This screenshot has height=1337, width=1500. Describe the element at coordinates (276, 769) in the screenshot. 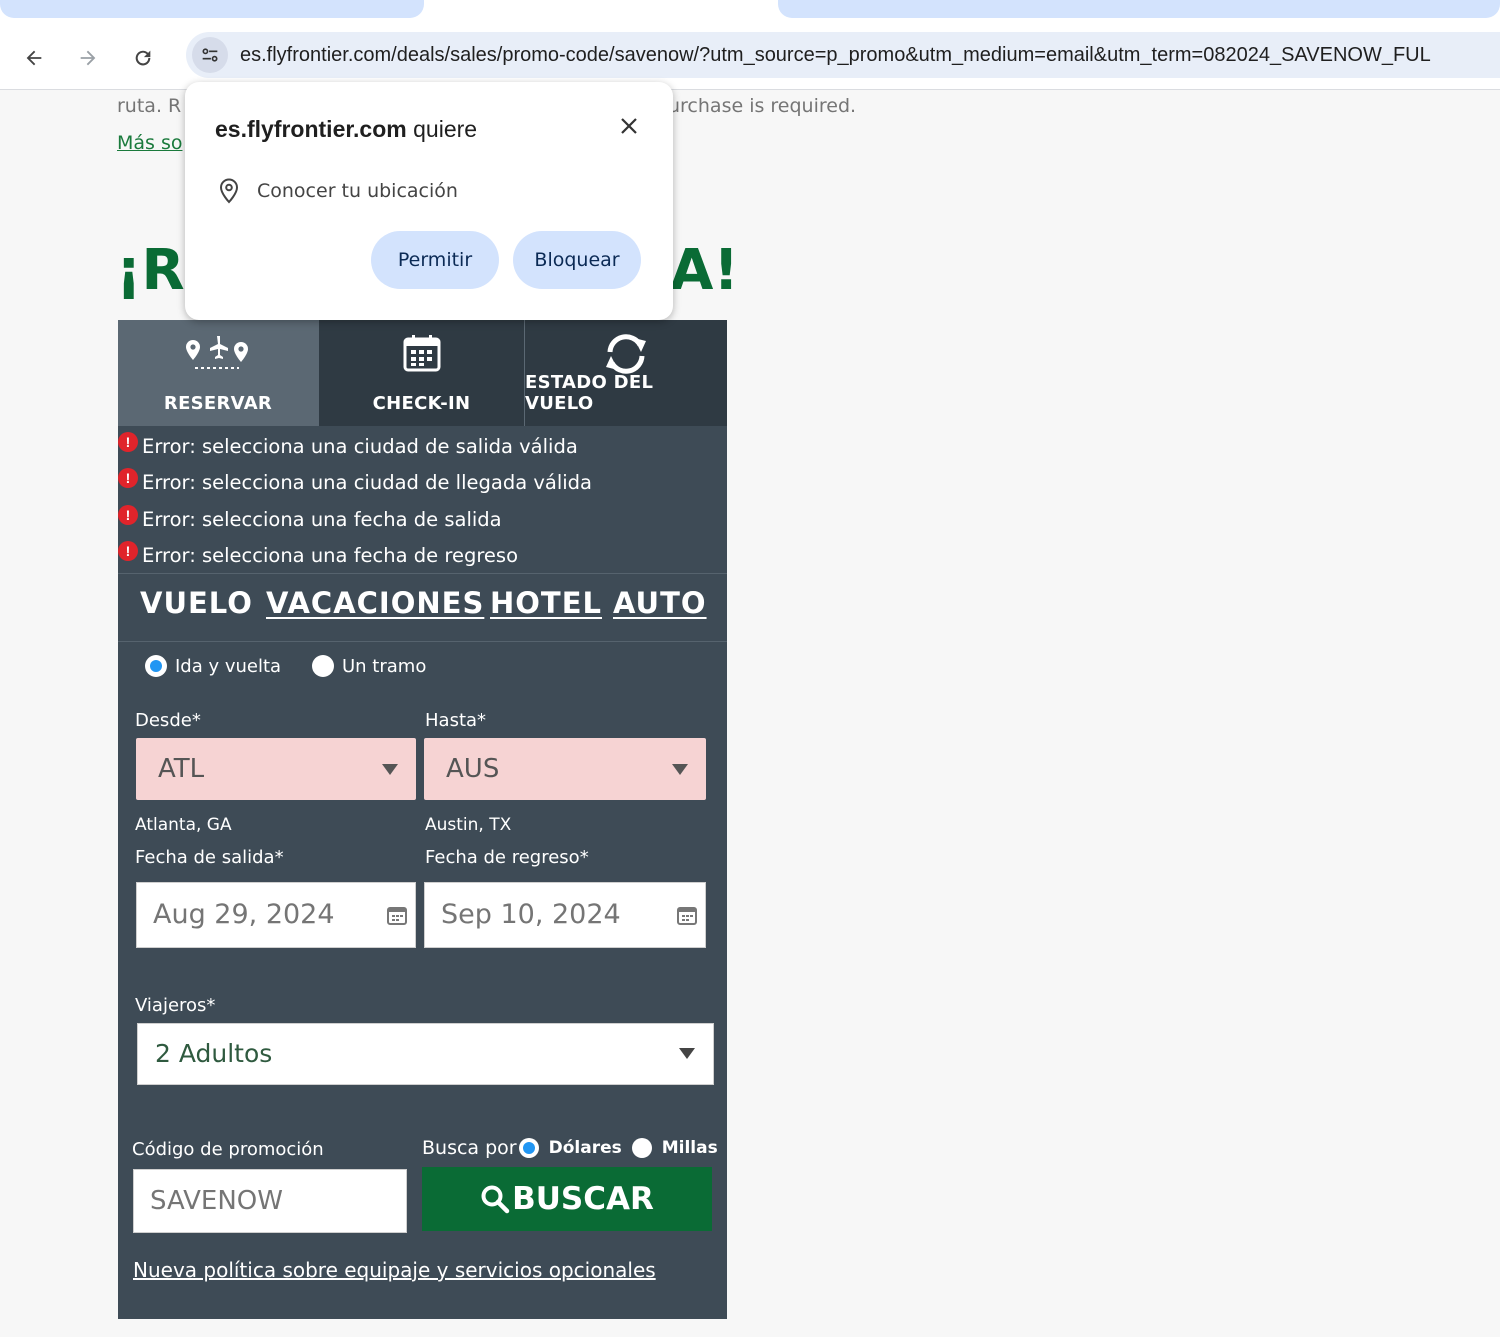

I see `from-select: ATL` at that location.